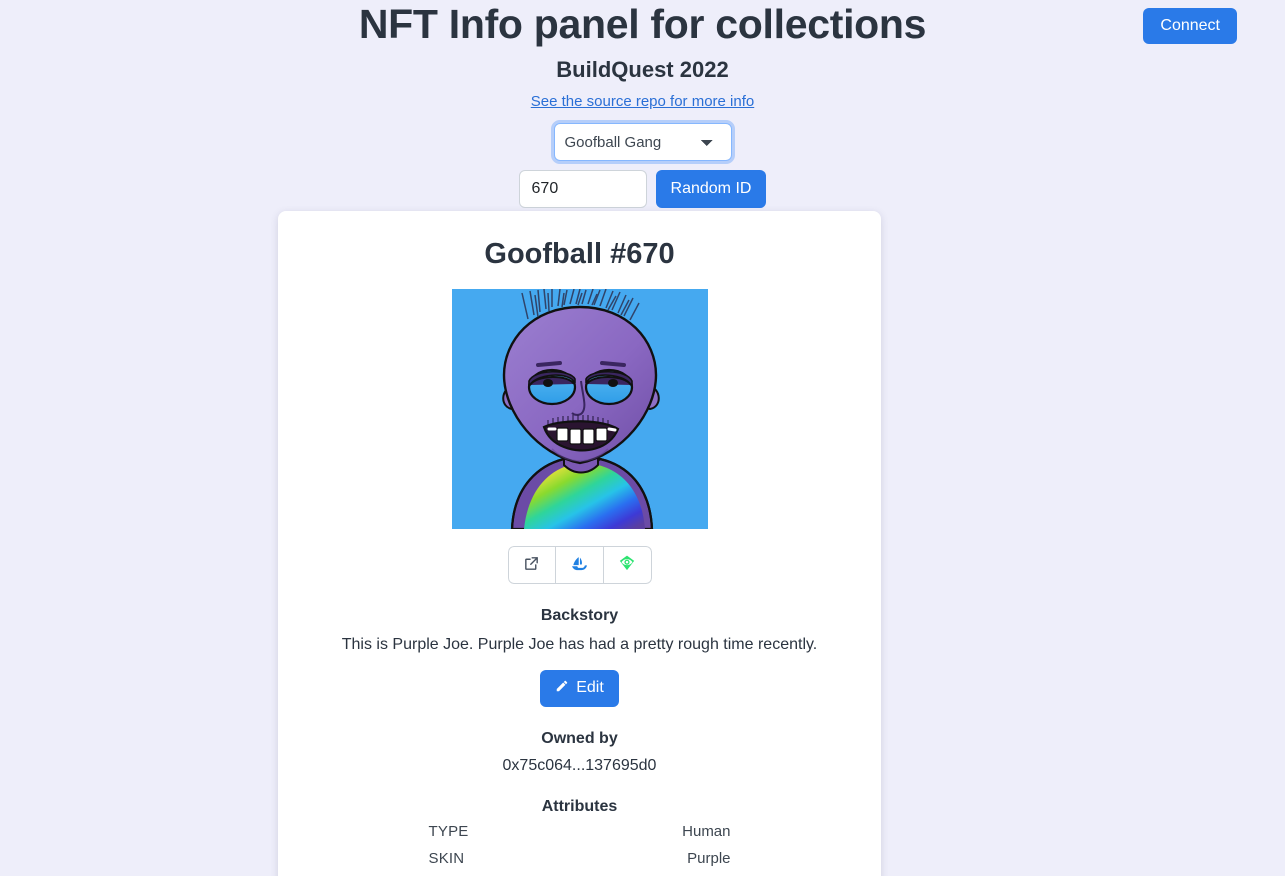 The width and height of the screenshot is (1285, 876). What do you see at coordinates (504, 874) in the screenshot?
I see `attribute-key: BEARD` at bounding box center [504, 874].